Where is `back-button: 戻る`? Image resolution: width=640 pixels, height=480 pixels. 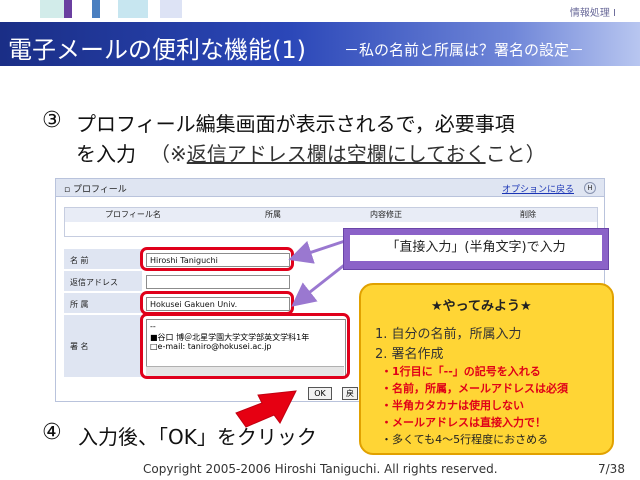 back-button: 戻る is located at coordinates (350, 393).